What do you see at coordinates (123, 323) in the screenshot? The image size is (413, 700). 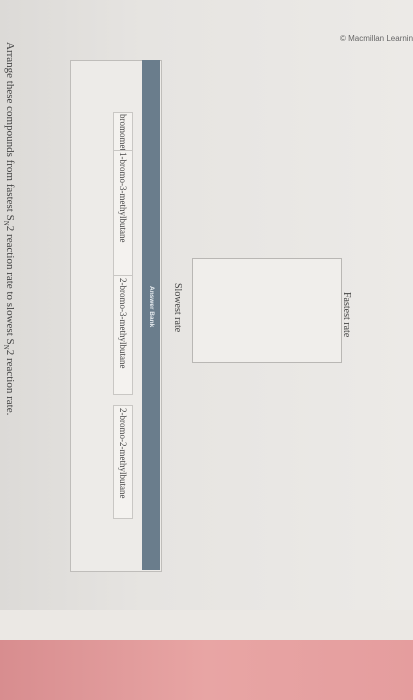 I see `answer-chip-label: 2-bromo-3-methylbutane` at bounding box center [123, 323].